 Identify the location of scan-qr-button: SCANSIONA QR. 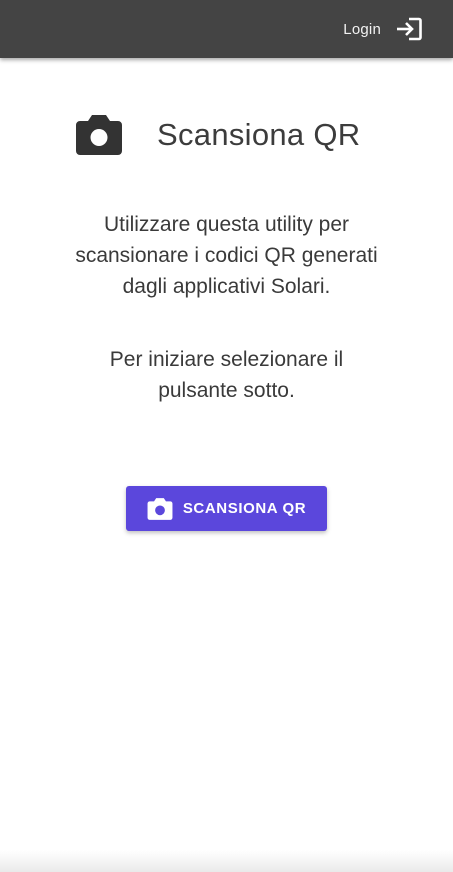
(226, 508).